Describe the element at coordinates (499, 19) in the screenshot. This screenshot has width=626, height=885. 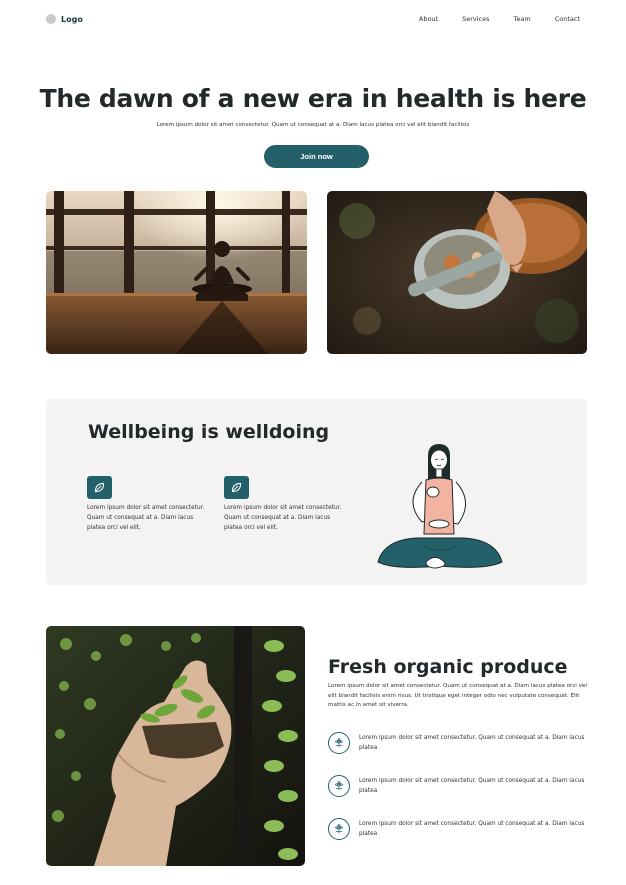
I see `nav-links: About Services Team Contact` at that location.